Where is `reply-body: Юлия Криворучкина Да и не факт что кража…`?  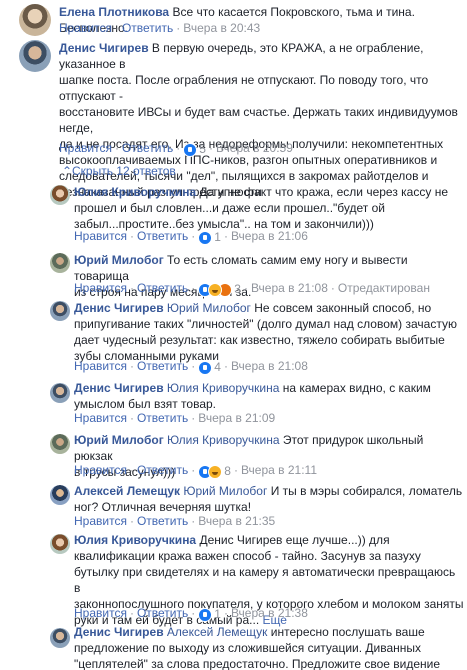 reply-body: Юлия Криворучкина Да и не факт что кража… is located at coordinates (261, 208).